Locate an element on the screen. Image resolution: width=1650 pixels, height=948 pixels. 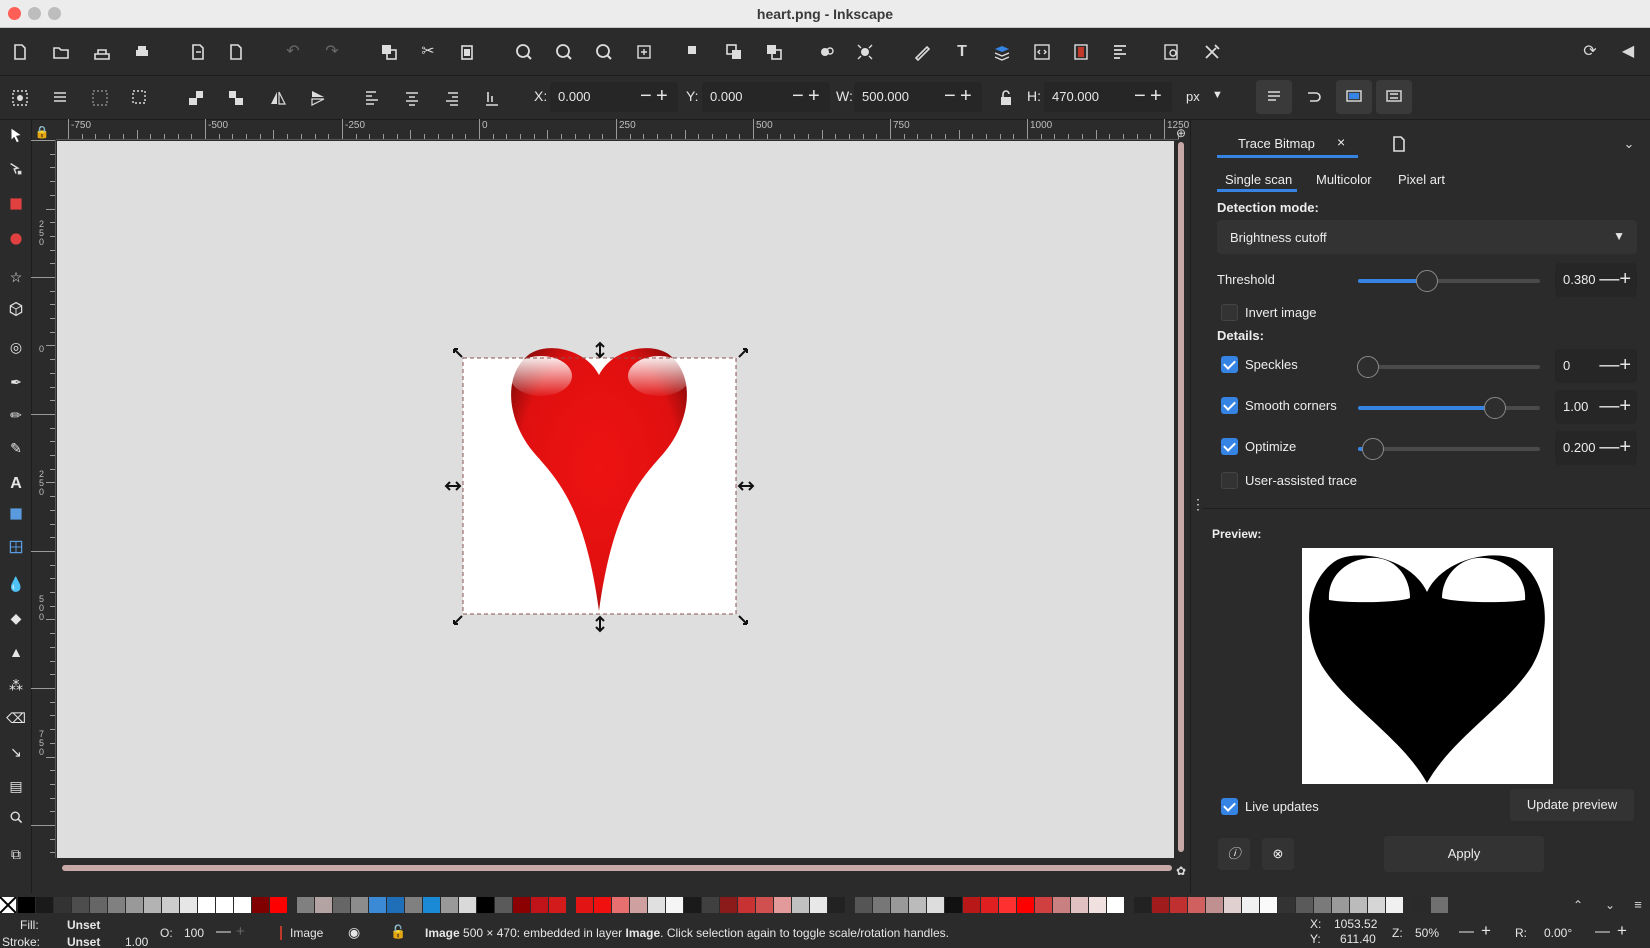
group-icon is located at coordinates (827, 52).